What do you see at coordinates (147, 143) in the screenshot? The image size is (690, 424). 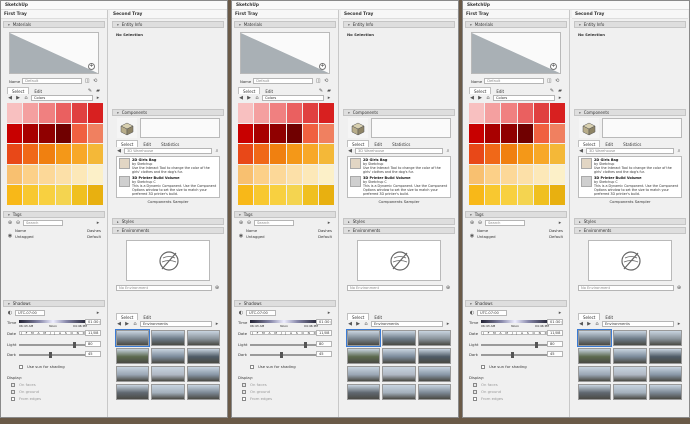 I see `components-tab-edit: Edit` at bounding box center [147, 143].